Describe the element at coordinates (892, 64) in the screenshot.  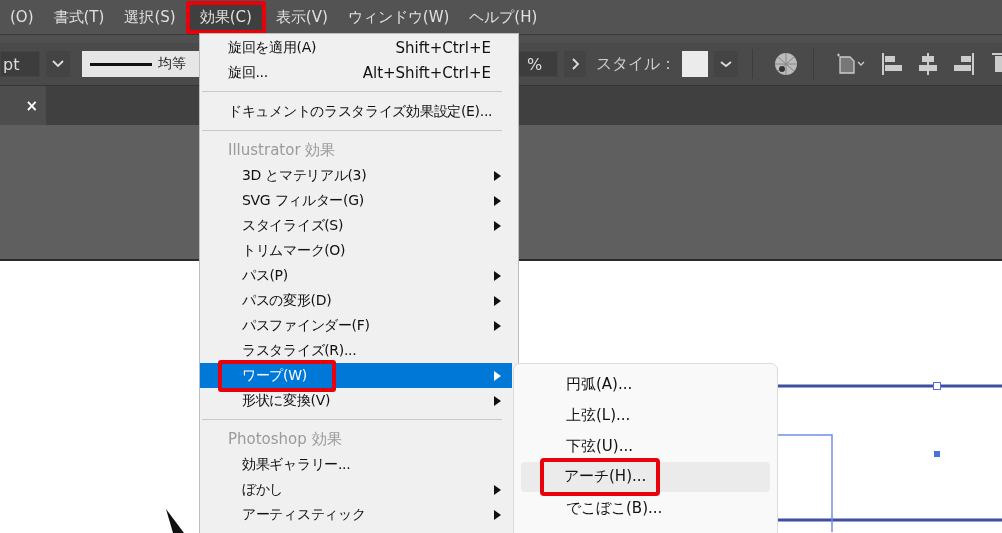
I see `align-left-icon` at that location.